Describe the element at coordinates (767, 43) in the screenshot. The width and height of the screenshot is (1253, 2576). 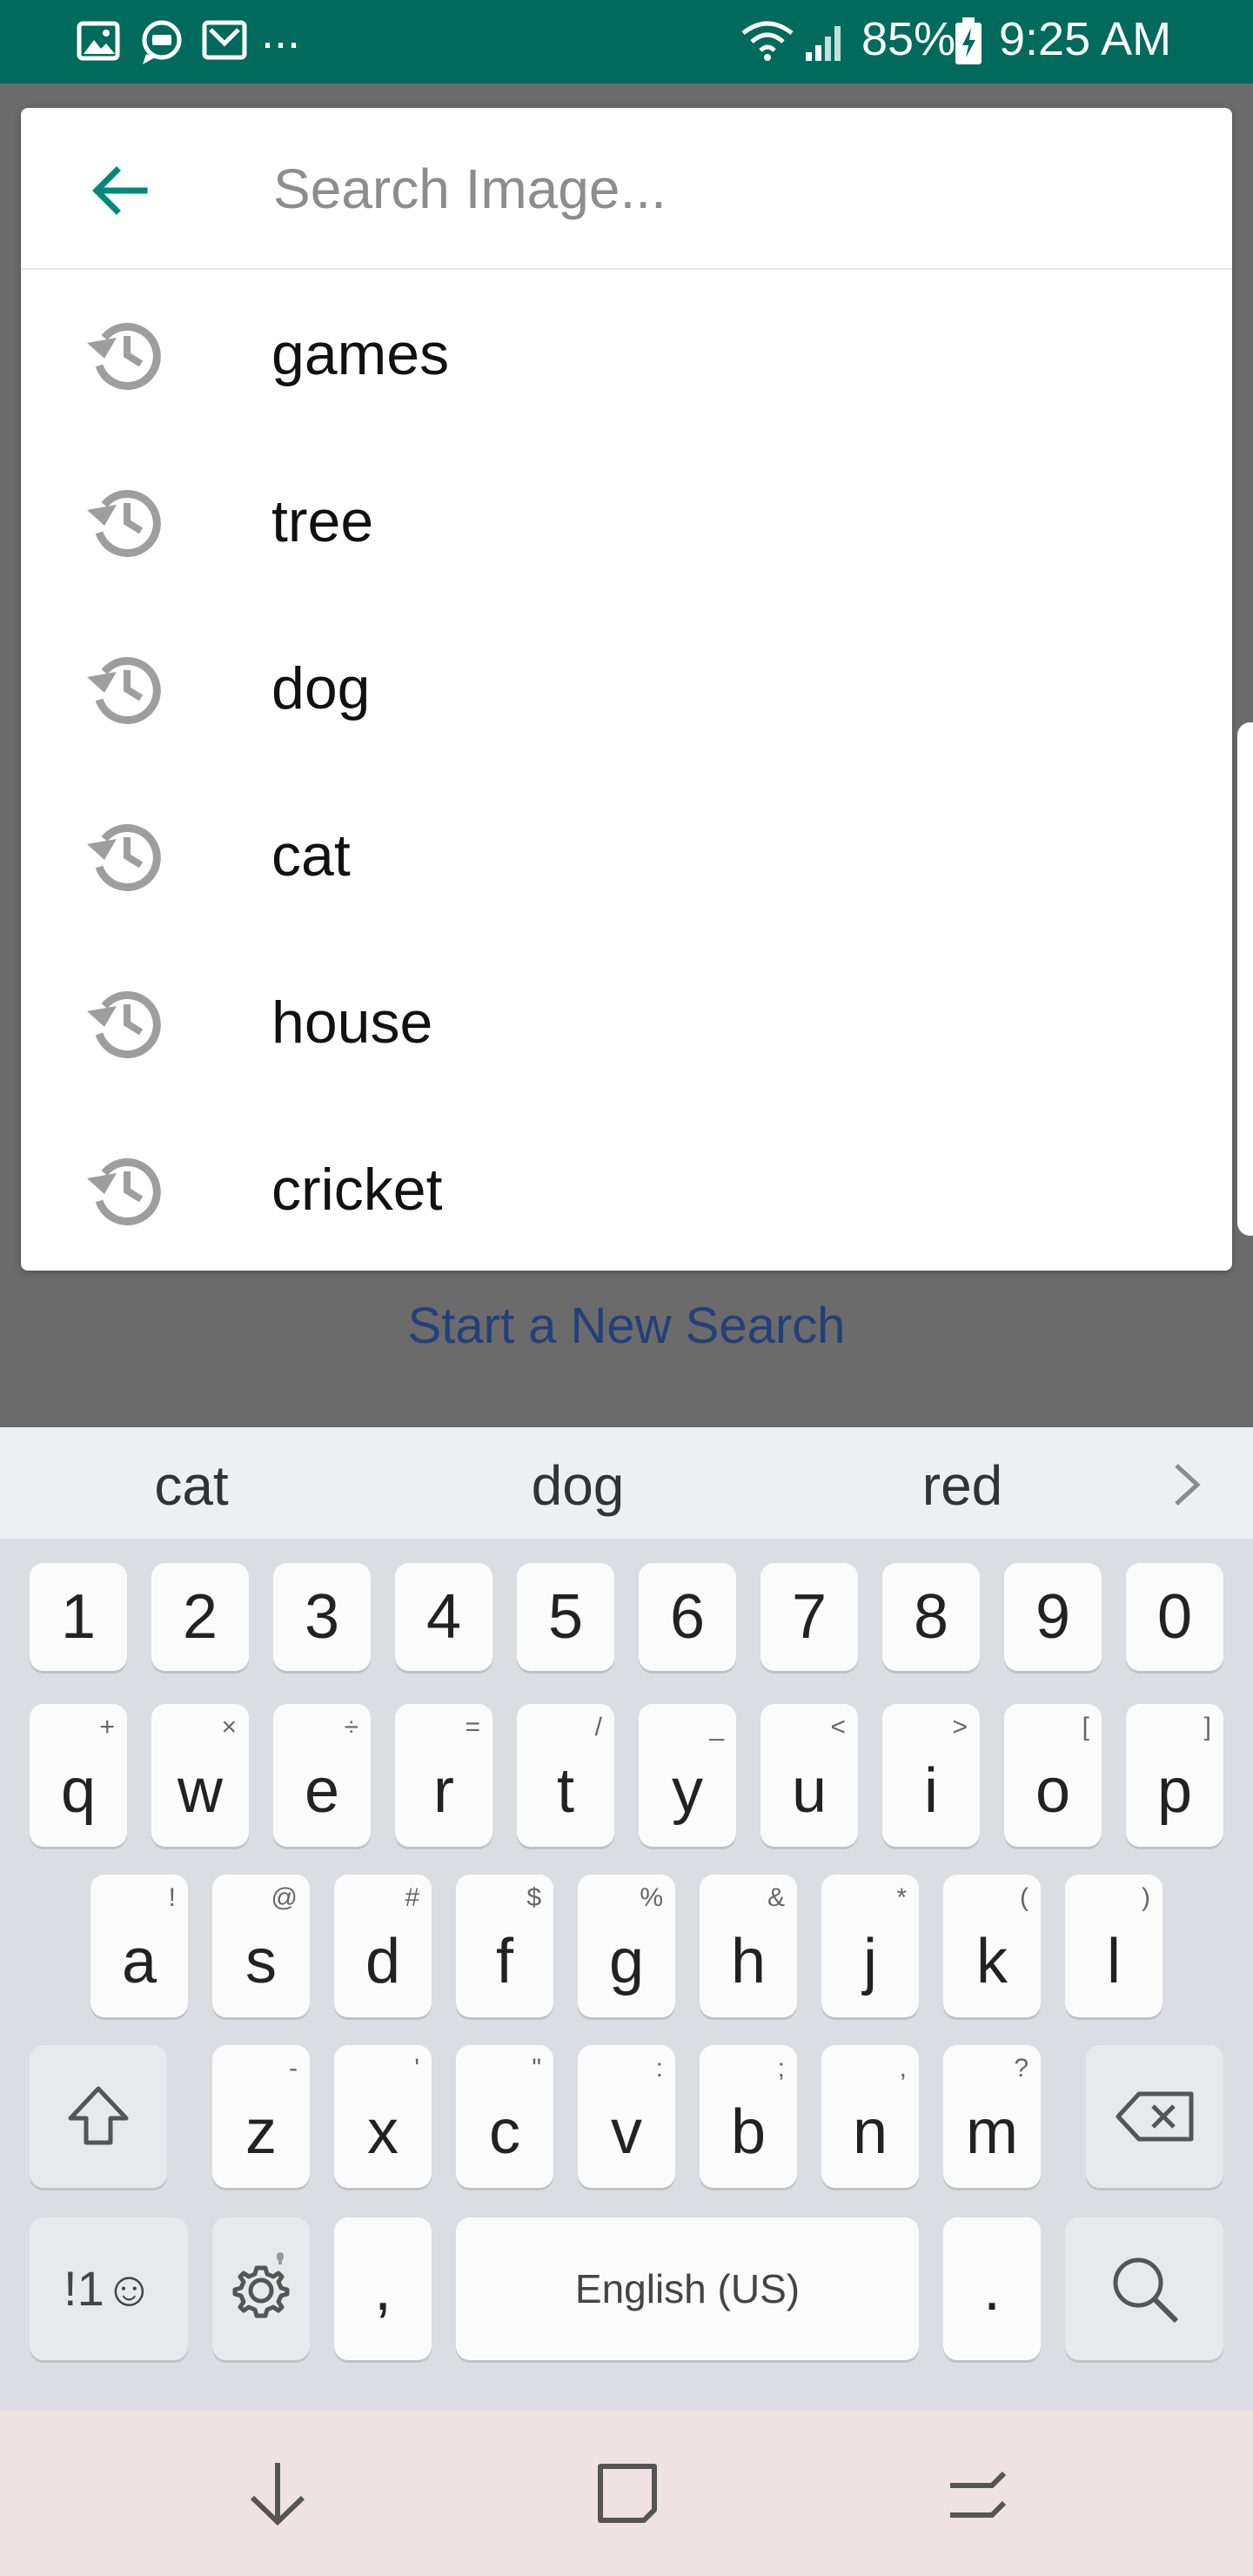
I see `wifi-icon` at that location.